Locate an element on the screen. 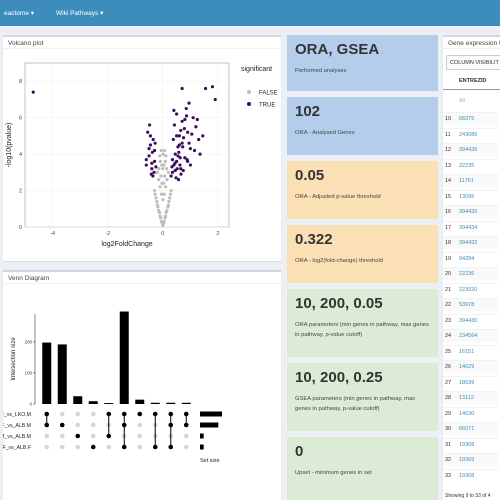 This screenshot has height=500, width=500. stat-box-log2fc-threshold: 0.322 ORA - log2(fold-change) threshold is located at coordinates (362, 254).